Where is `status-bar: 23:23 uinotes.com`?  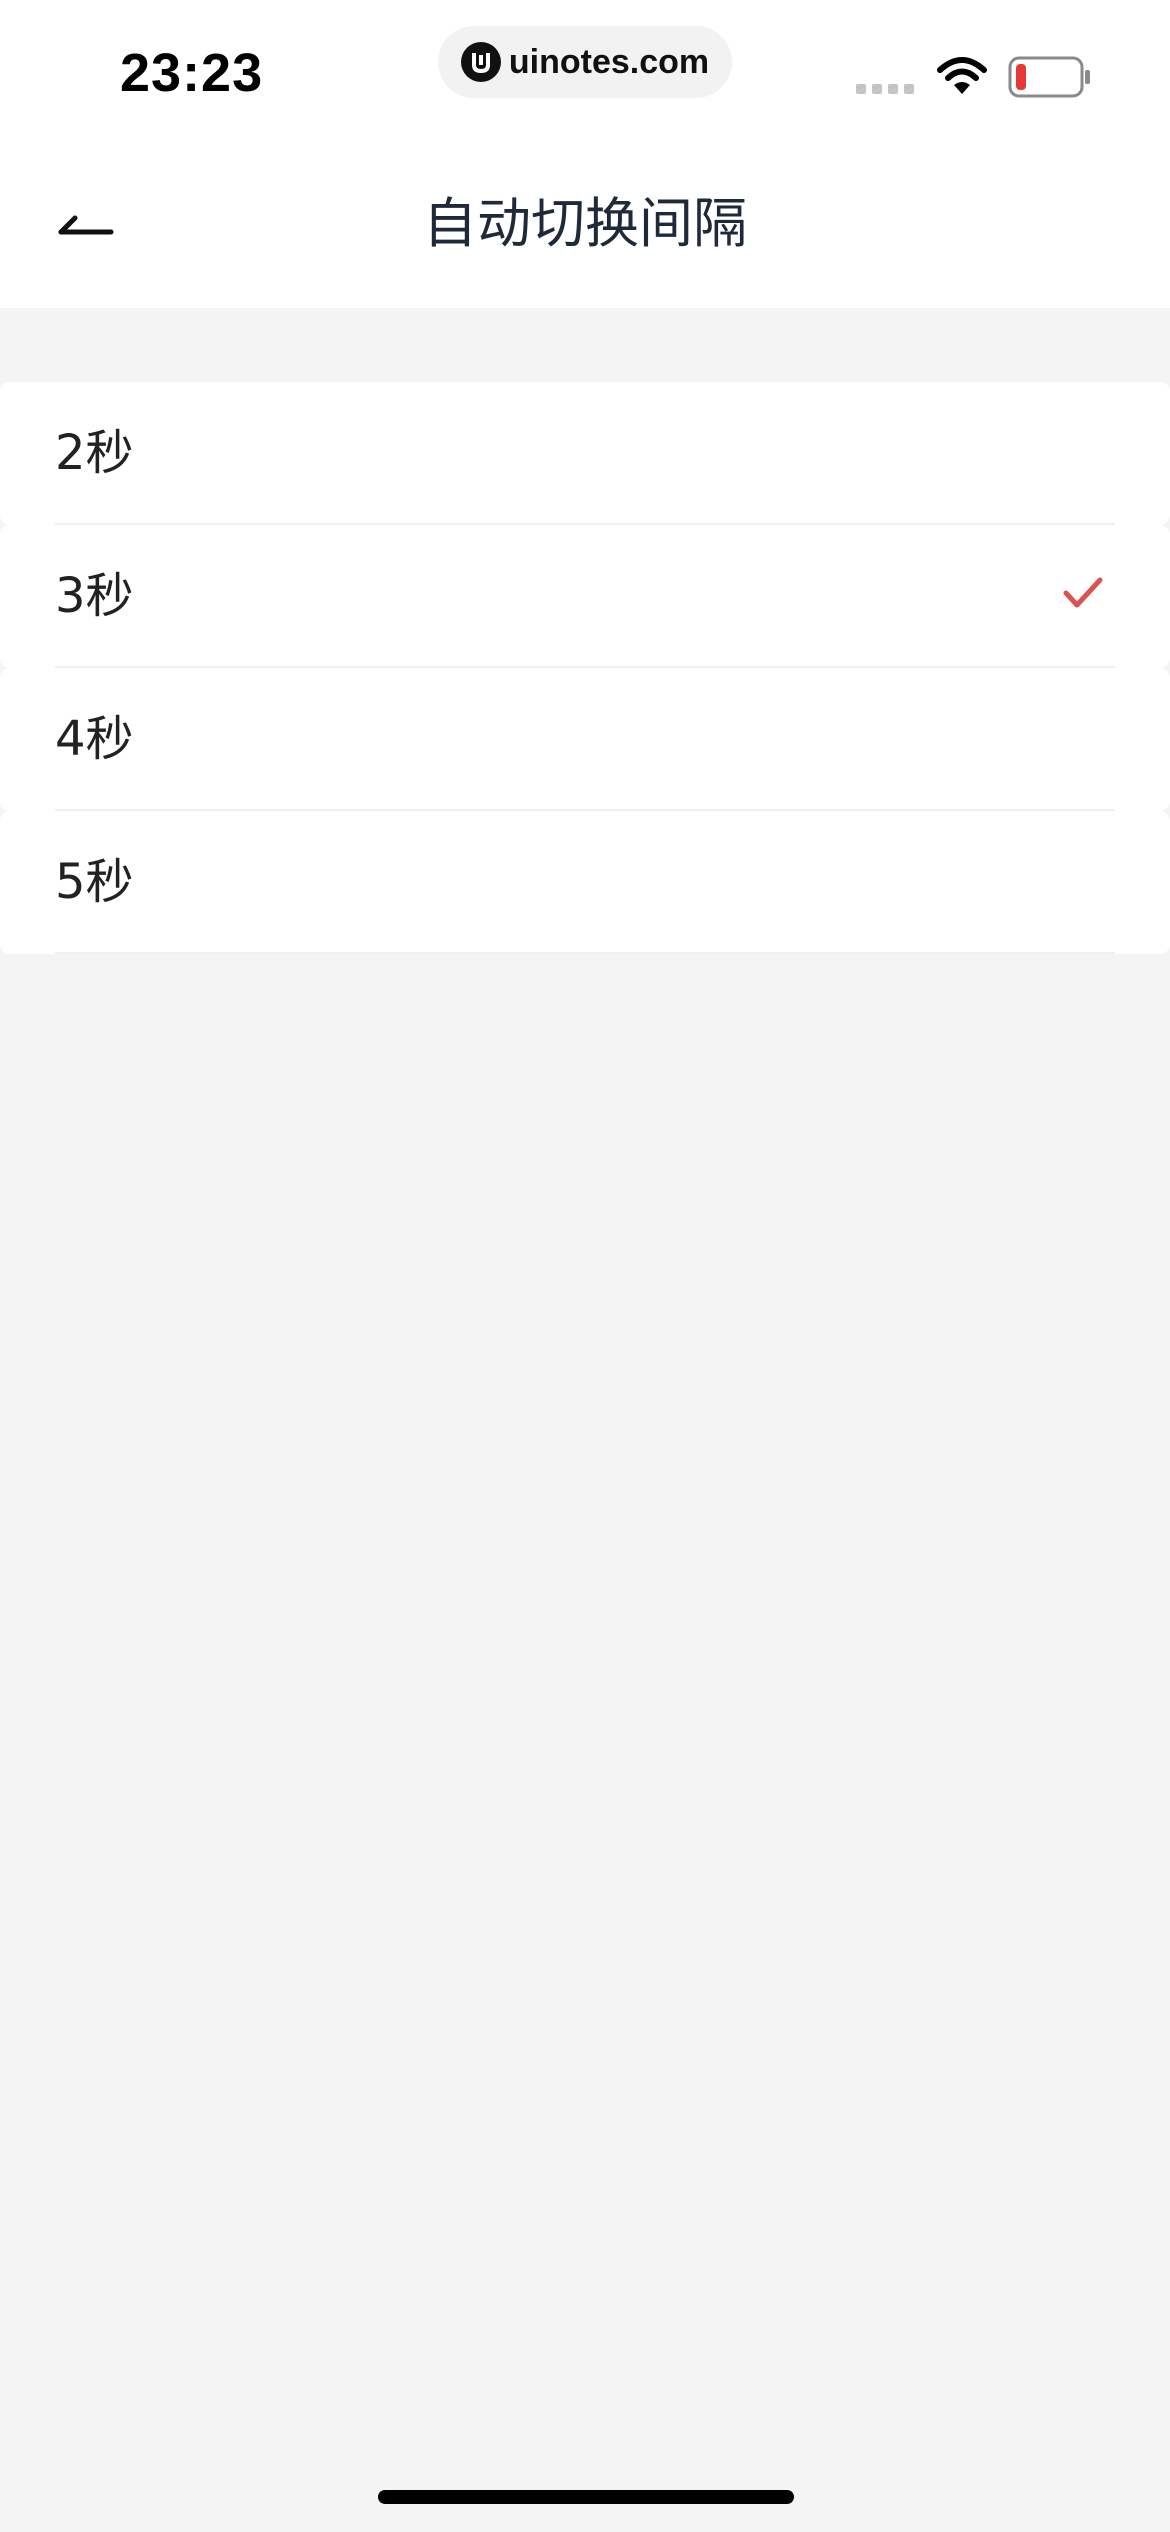
status-bar: 23:23 uinotes.com is located at coordinates (585, 70).